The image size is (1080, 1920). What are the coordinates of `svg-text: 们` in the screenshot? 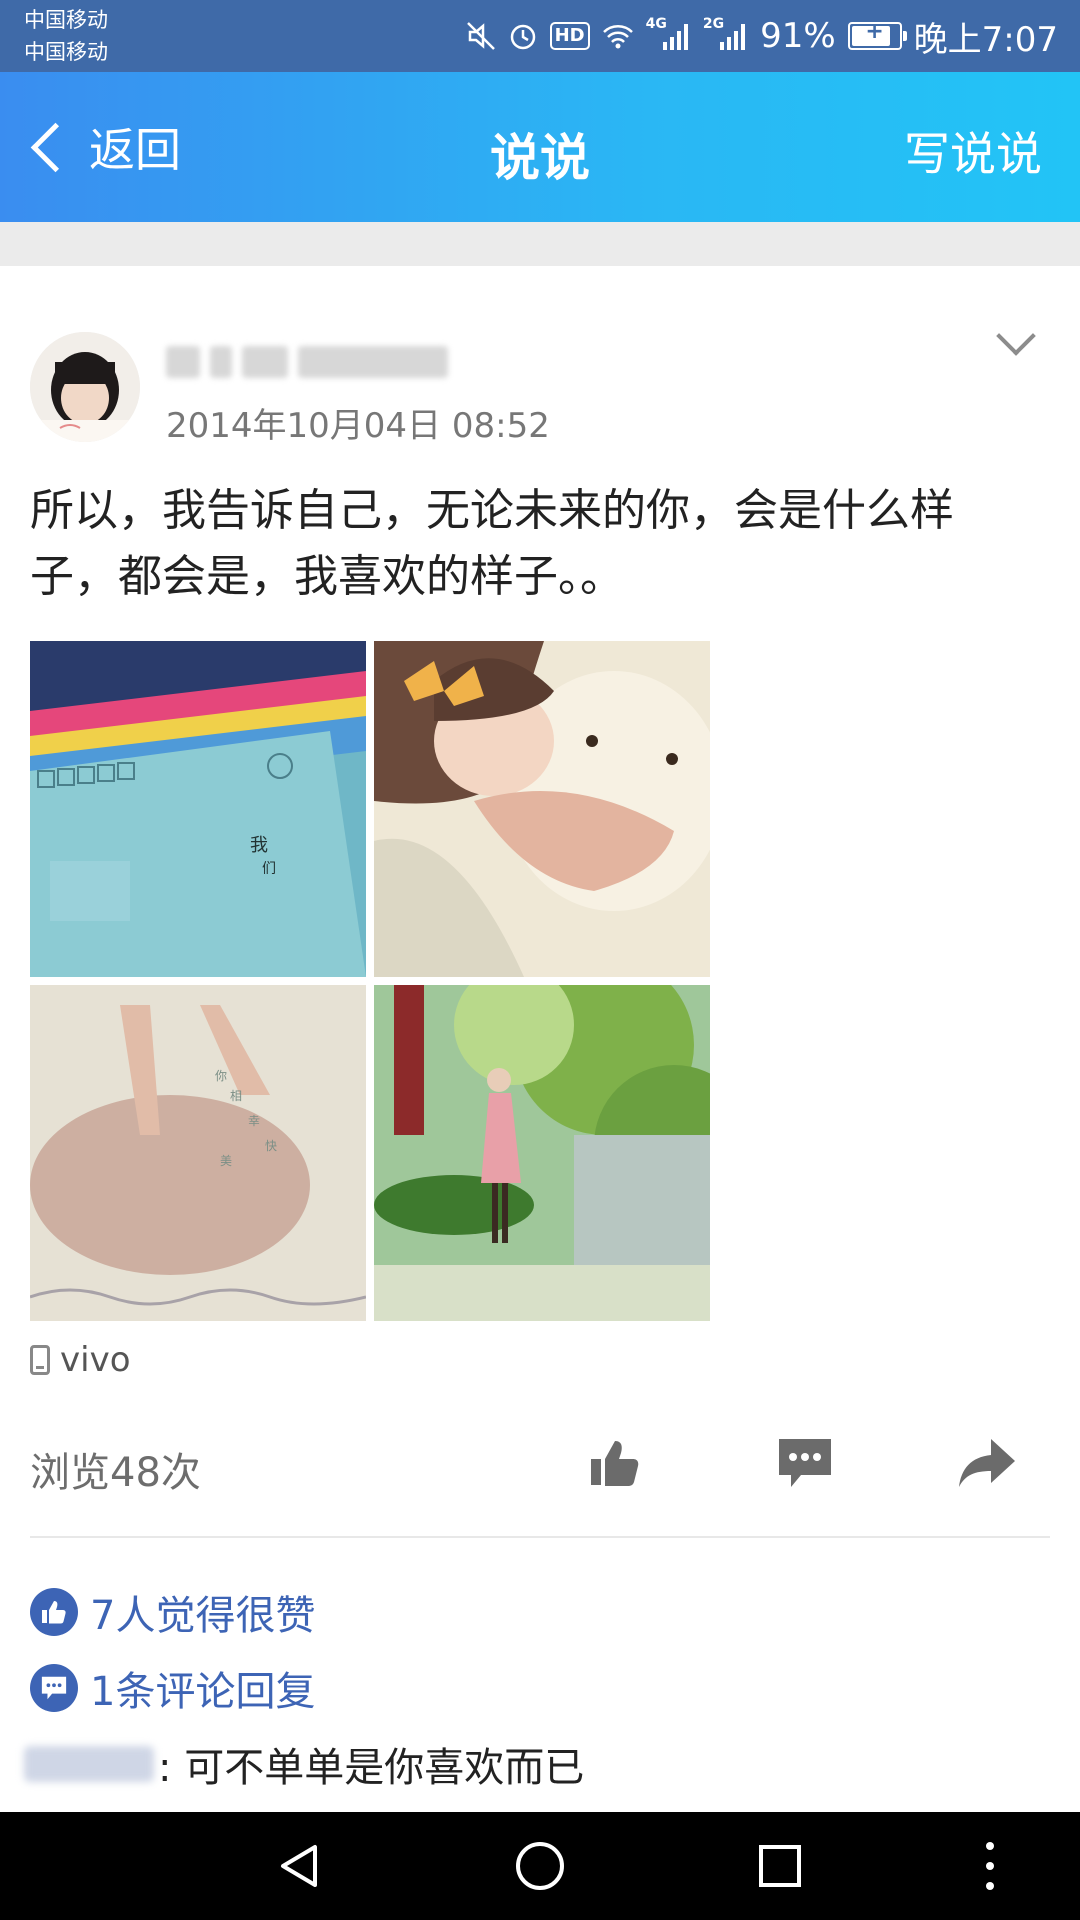 It's located at (269, 869).